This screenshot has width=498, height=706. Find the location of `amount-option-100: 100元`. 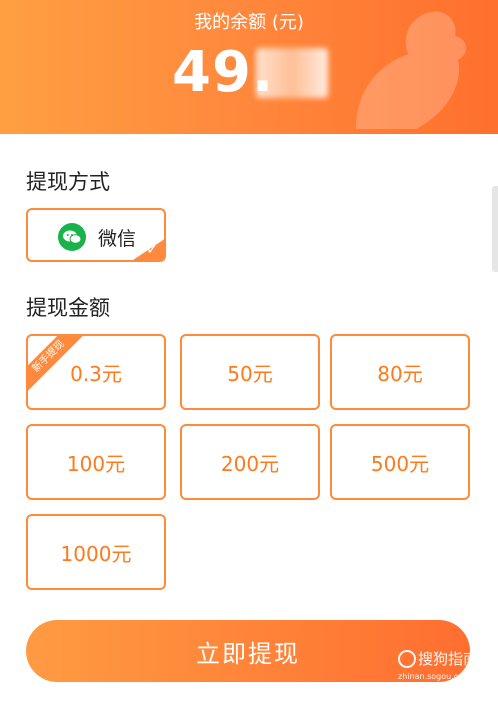

amount-option-100: 100元 is located at coordinates (96, 462).